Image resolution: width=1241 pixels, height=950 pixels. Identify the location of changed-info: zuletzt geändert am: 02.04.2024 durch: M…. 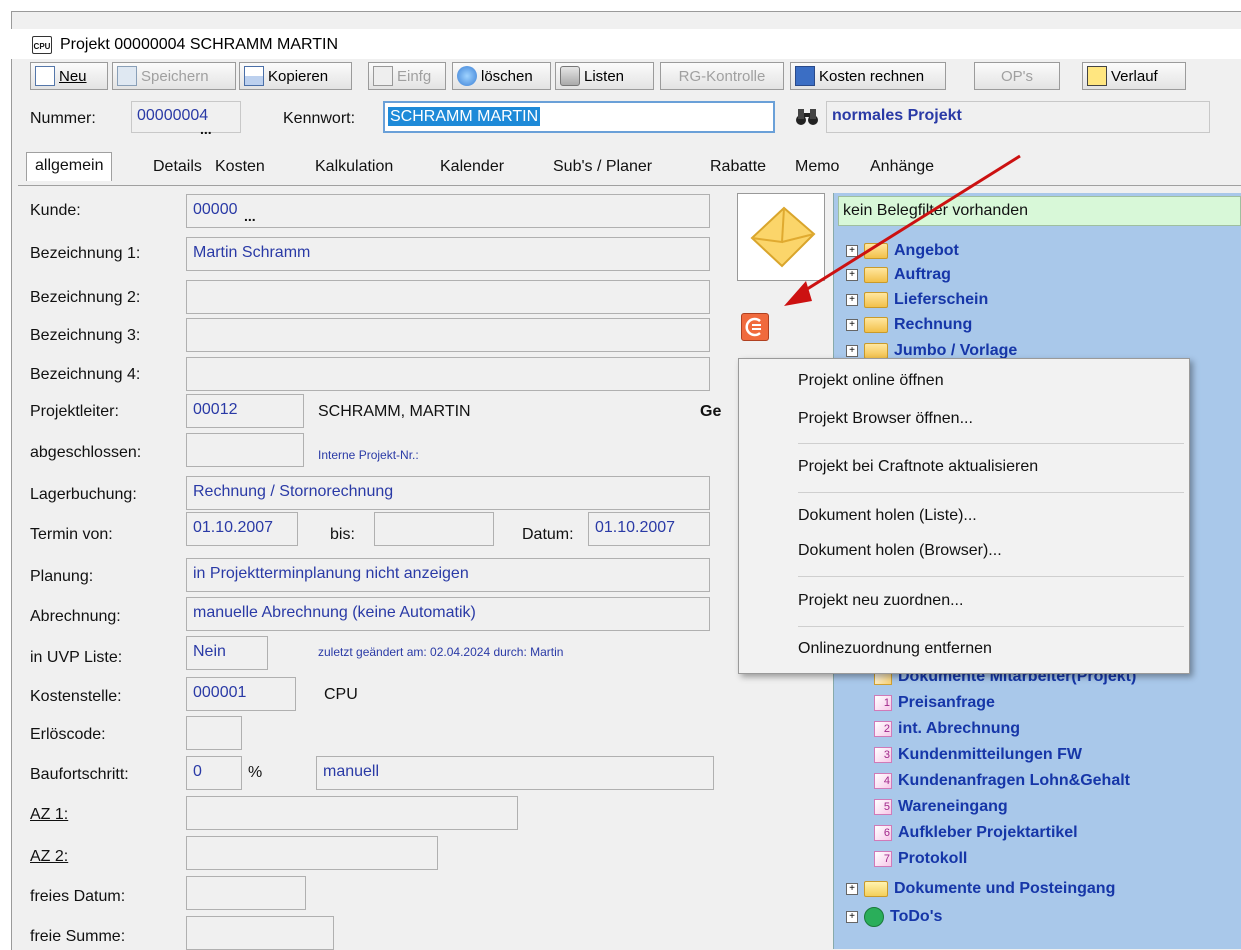
(441, 652).